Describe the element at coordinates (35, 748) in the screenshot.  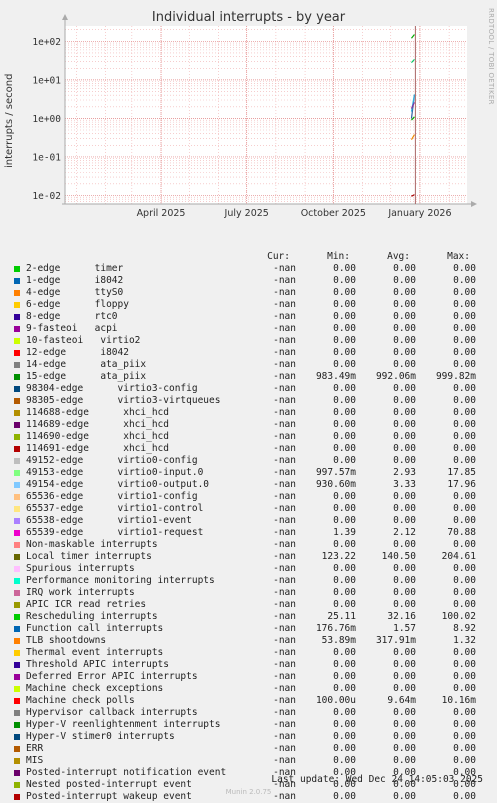
I see `legend-label: ERR` at that location.